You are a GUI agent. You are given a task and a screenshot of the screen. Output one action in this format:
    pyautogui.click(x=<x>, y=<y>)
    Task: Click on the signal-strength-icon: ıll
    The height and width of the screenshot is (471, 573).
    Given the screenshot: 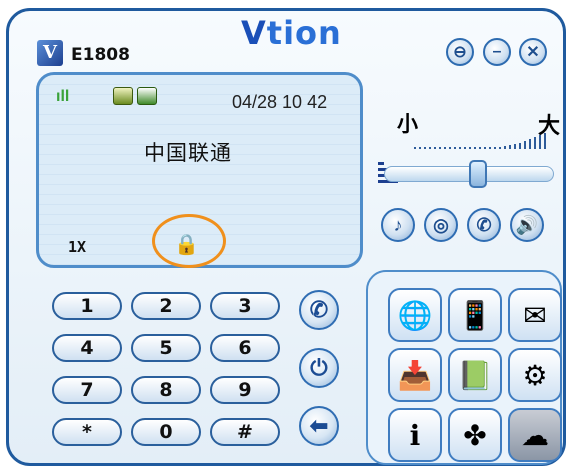 What is the action you would take?
    pyautogui.click(x=63, y=96)
    